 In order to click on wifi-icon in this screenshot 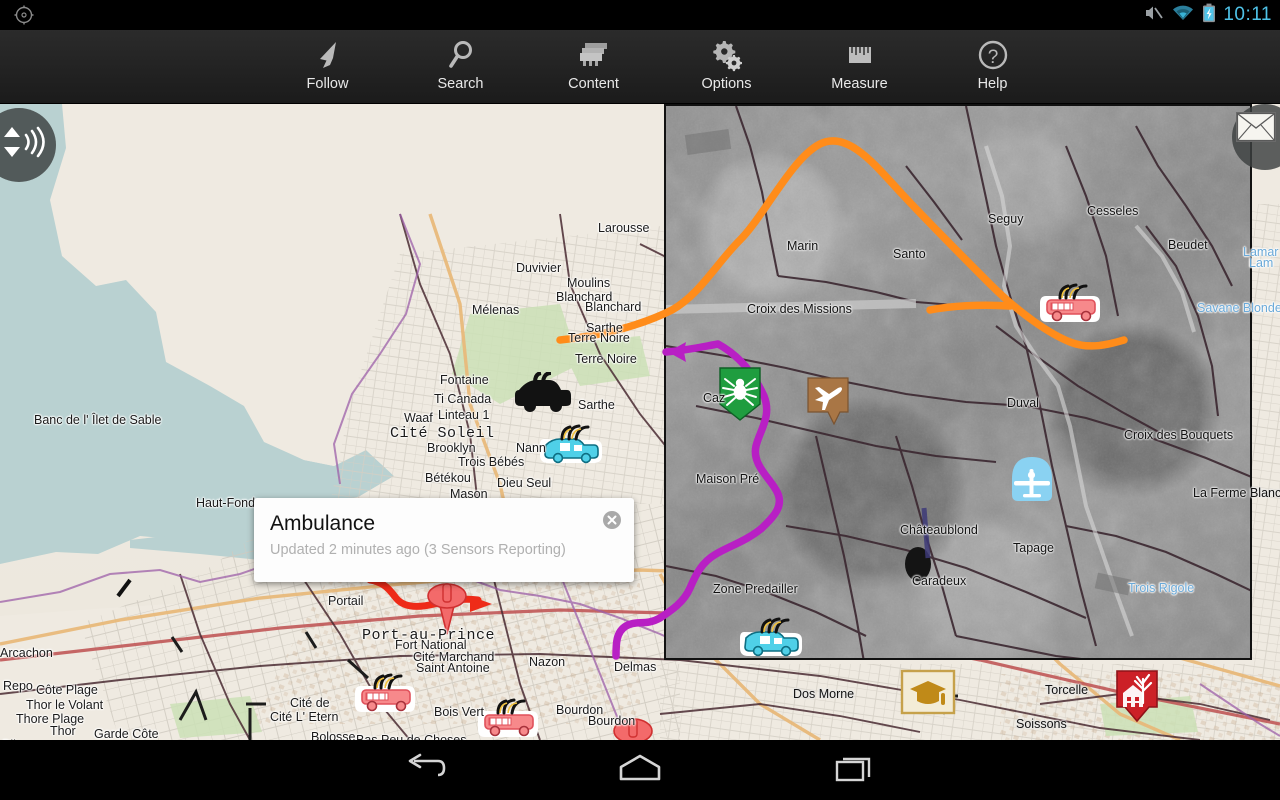, I will do `click(1183, 15)`.